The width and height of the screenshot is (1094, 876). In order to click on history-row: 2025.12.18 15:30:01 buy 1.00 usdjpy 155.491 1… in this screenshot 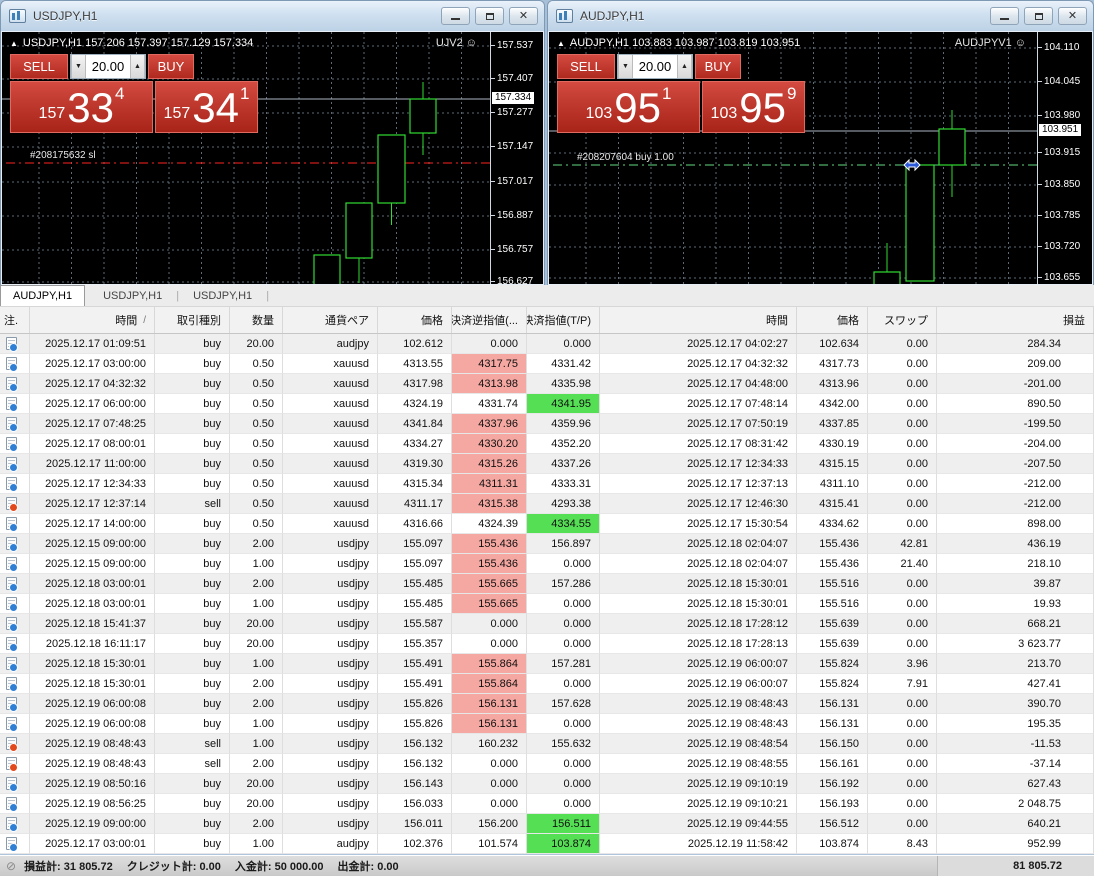, I will do `click(547, 664)`.